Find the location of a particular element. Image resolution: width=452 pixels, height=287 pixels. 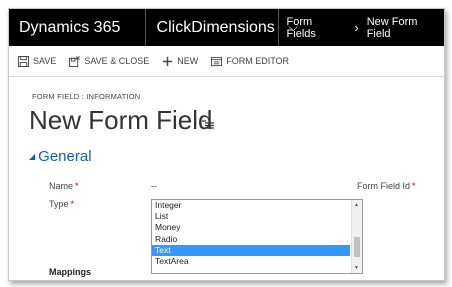

save-label: SAVE is located at coordinates (45, 61).